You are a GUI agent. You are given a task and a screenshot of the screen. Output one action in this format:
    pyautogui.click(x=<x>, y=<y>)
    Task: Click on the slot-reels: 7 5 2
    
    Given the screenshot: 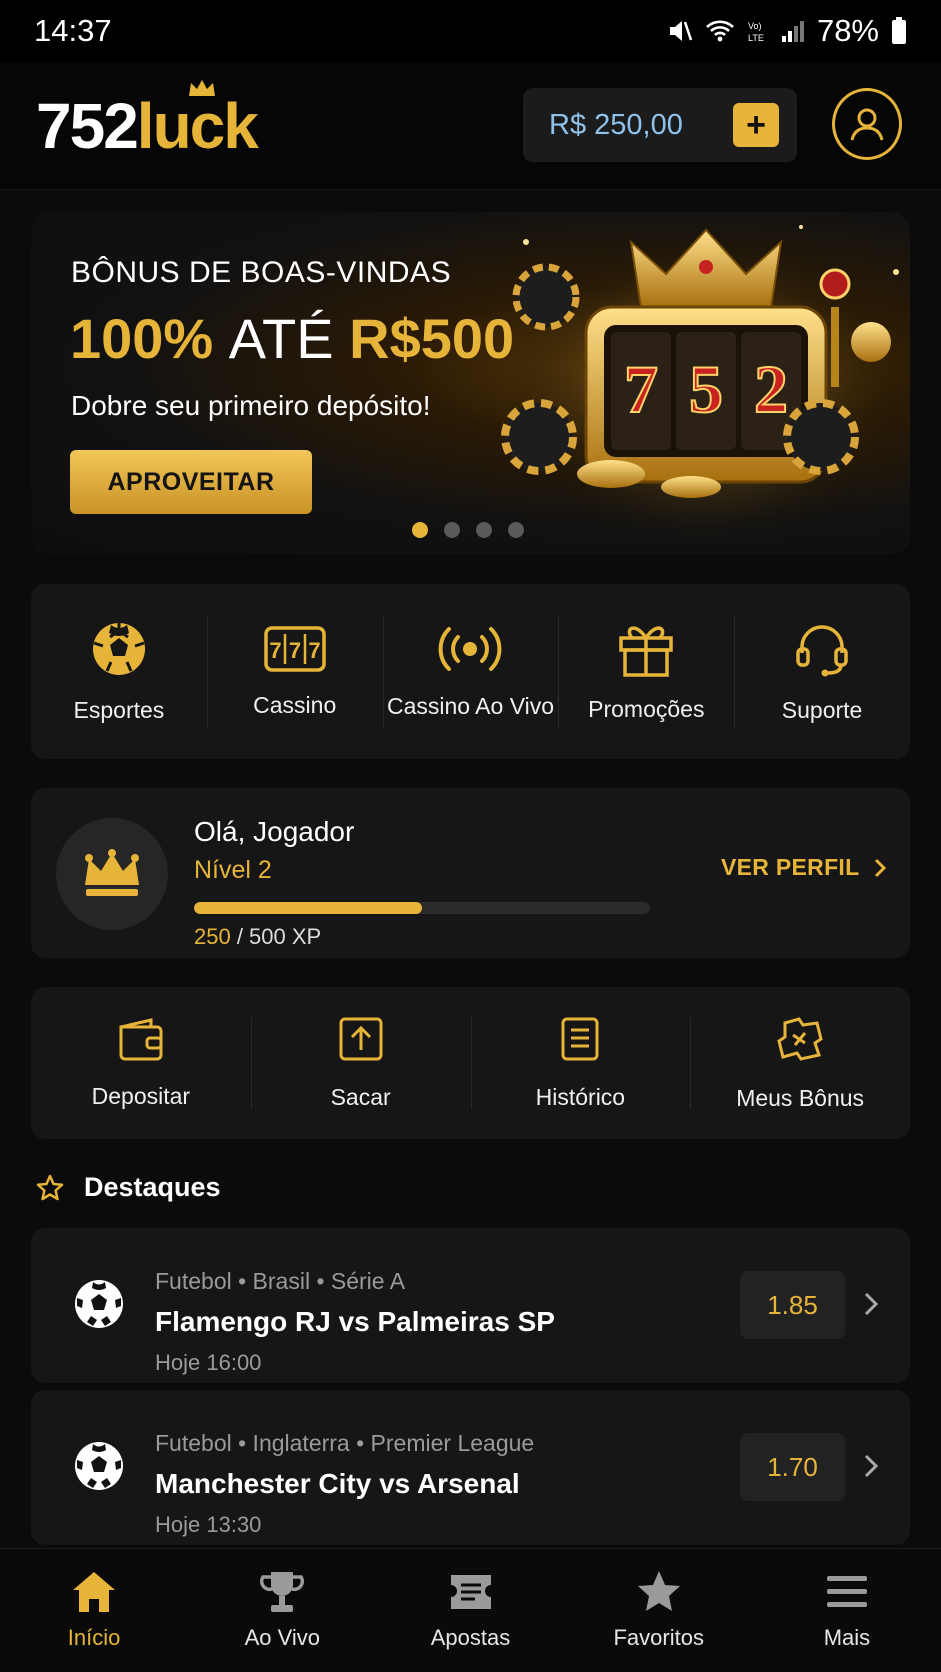 What is the action you would take?
    pyautogui.click(x=706, y=391)
    